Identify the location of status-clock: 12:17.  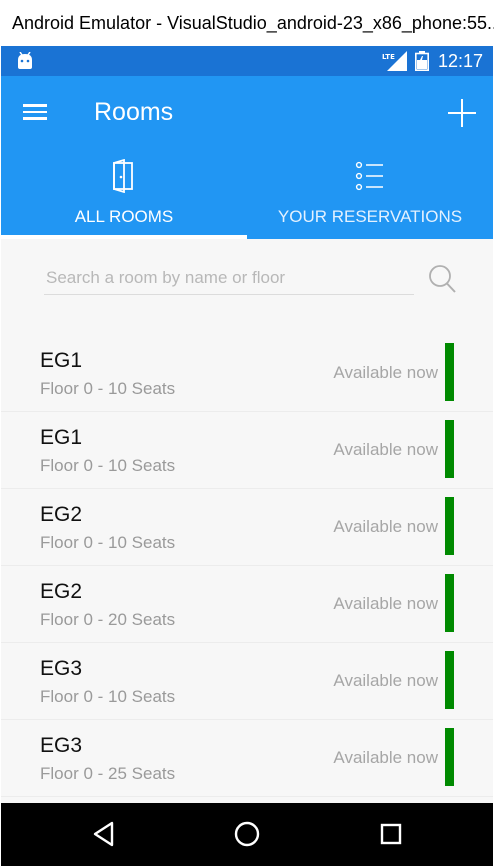
(461, 61).